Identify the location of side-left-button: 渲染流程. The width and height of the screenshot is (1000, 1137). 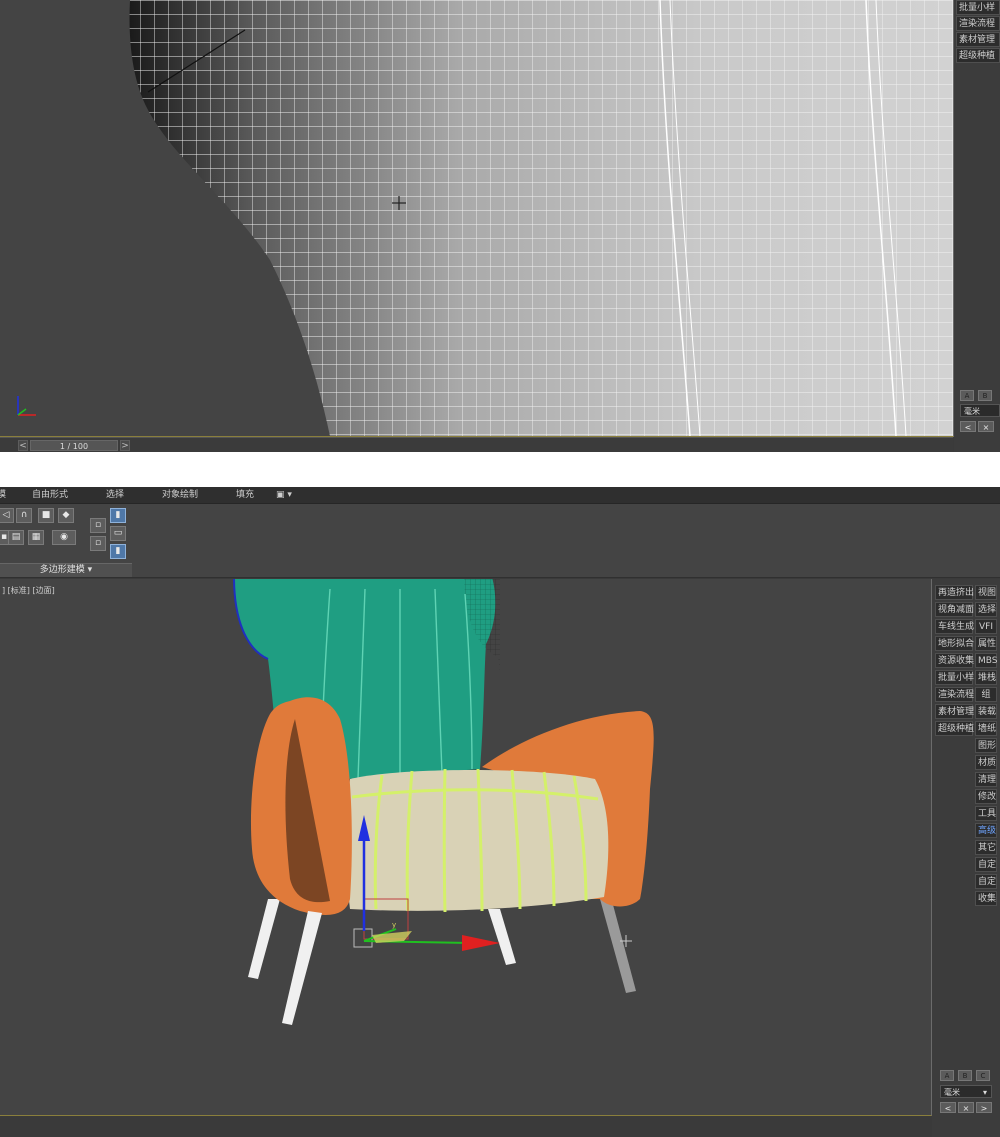
(954, 694).